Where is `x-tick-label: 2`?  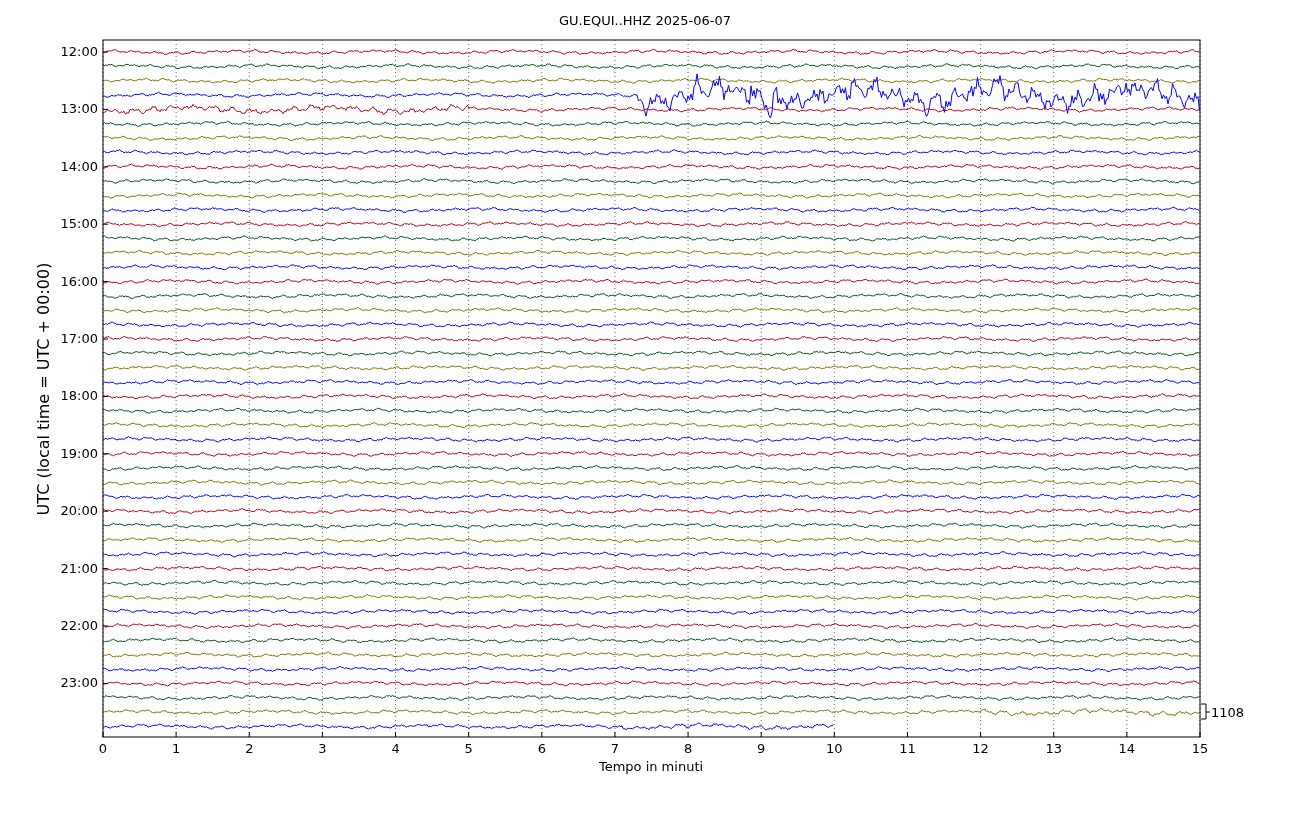 x-tick-label: 2 is located at coordinates (249, 748).